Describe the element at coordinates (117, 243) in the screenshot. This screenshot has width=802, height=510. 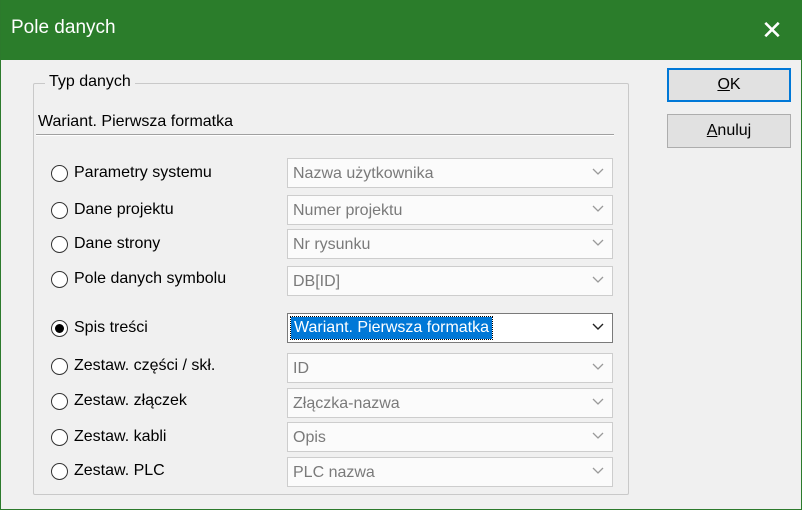
I see `radio-label: Dane strony` at that location.